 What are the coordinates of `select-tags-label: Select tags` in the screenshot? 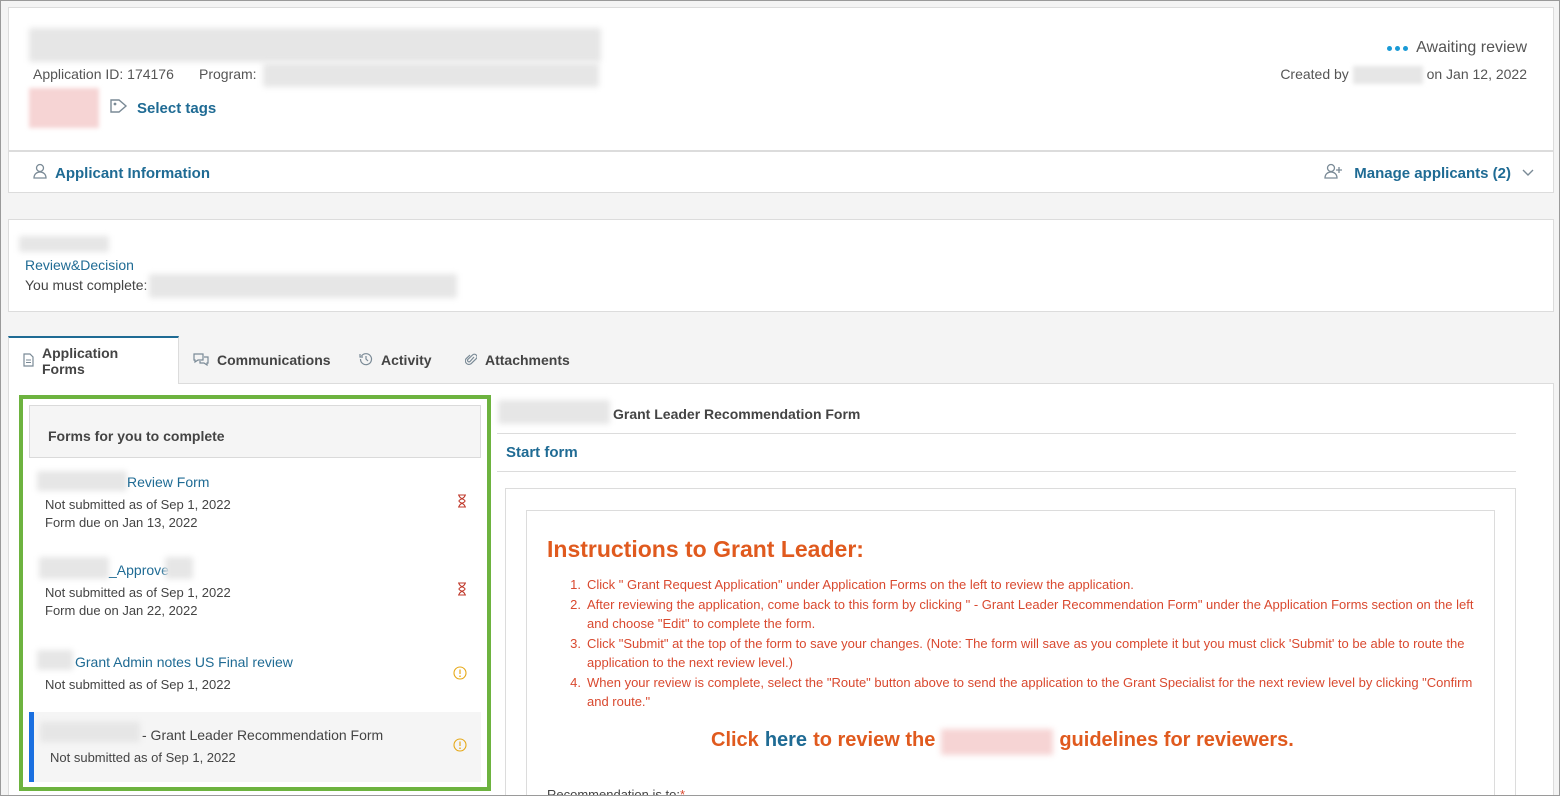 It's located at (177, 108).